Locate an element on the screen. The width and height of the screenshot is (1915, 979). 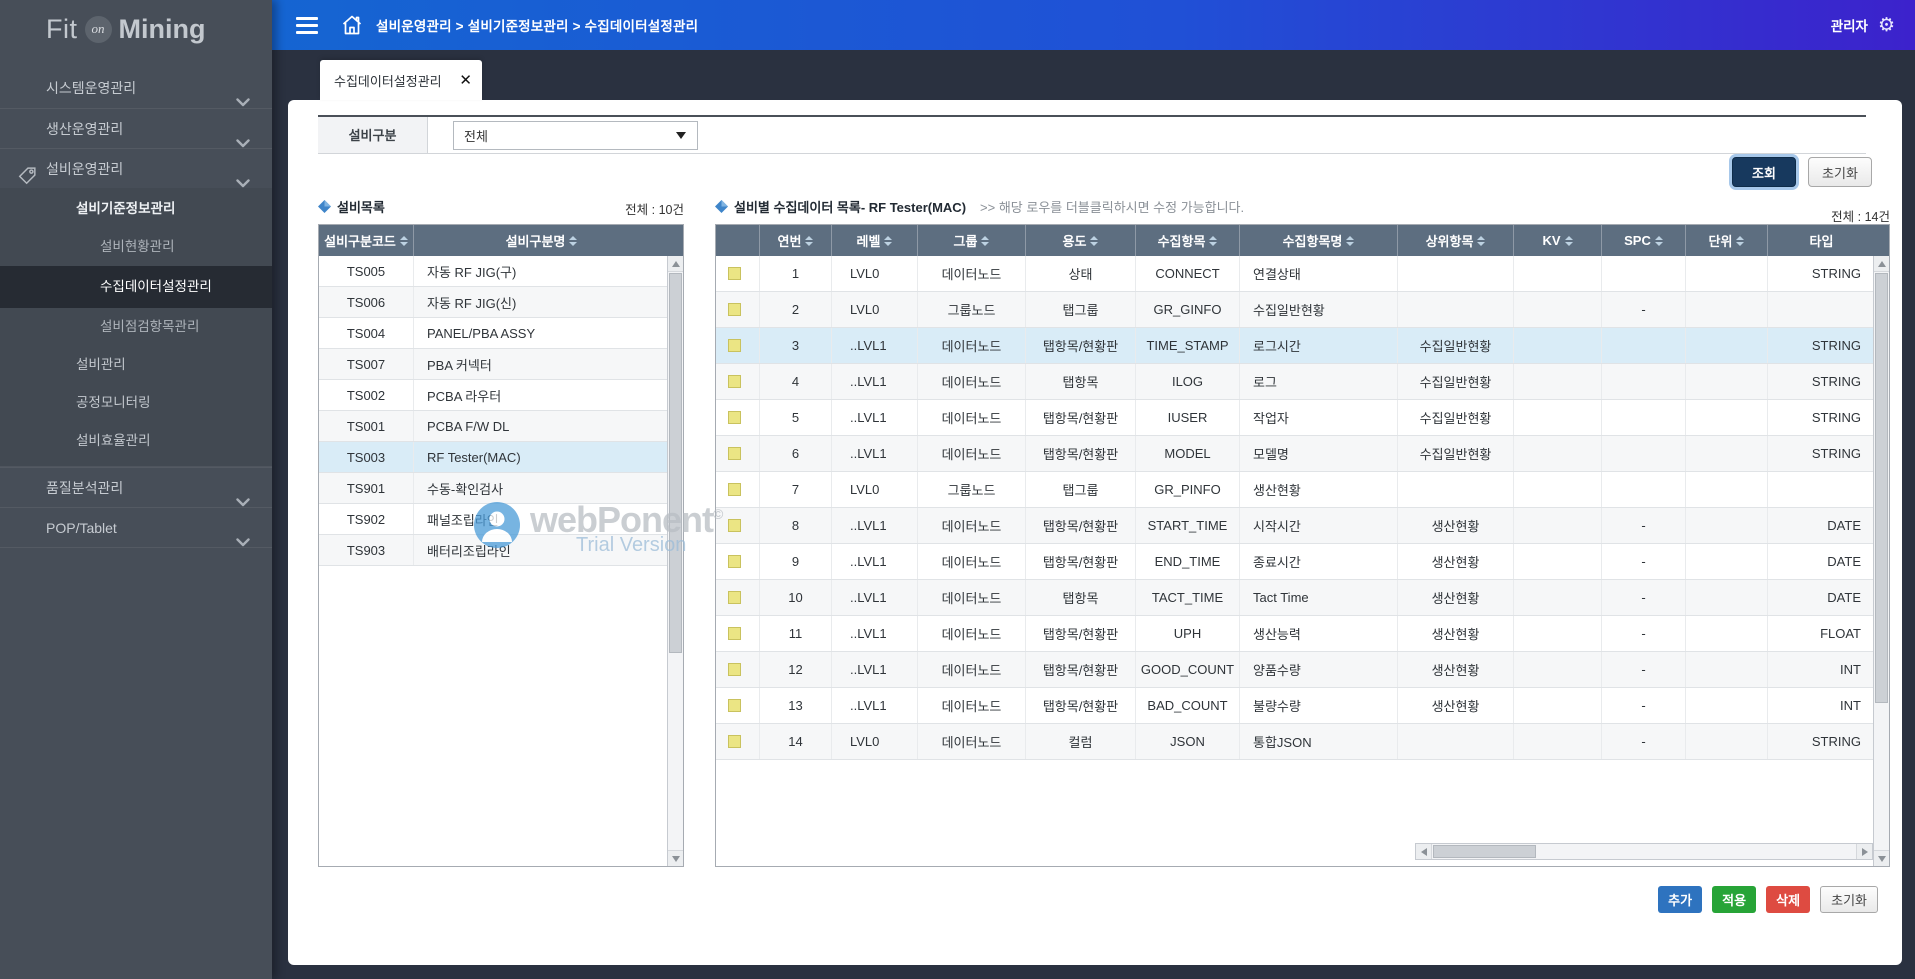
table-row: TS007 PBA 커넥터 is located at coordinates (493, 364).